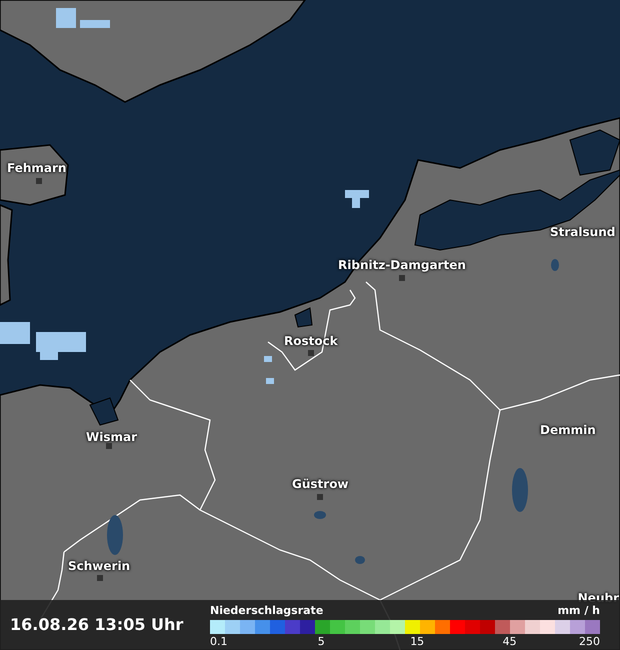 This screenshot has width=620, height=650. What do you see at coordinates (417, 641) in the screenshot?
I see `scale-label: 15` at bounding box center [417, 641].